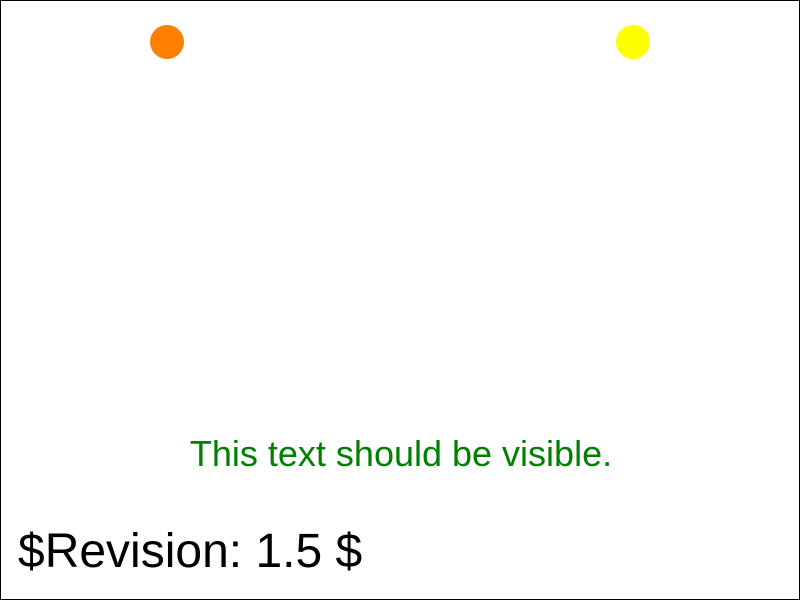 The height and width of the screenshot is (600, 800). What do you see at coordinates (190, 551) in the screenshot?
I see `revision-label: $Revision: 1.5 $` at bounding box center [190, 551].